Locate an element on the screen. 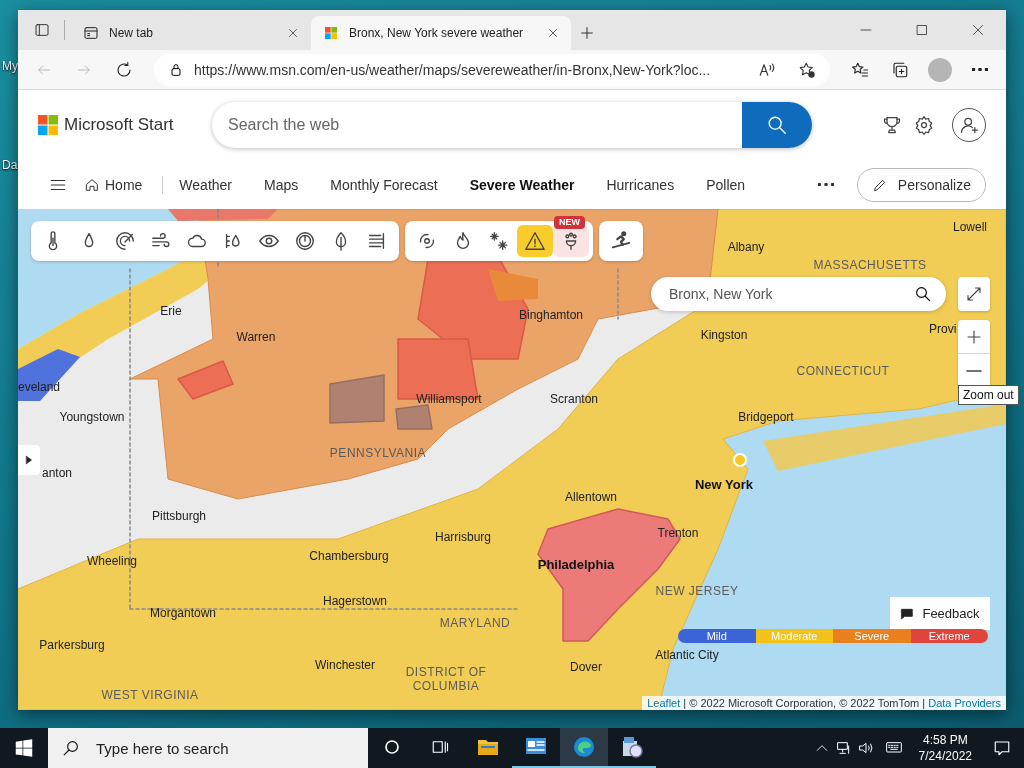 Image resolution: width=1024 pixels, height=768 pixels. location-search-field: Bronx, New York is located at coordinates (798, 294).